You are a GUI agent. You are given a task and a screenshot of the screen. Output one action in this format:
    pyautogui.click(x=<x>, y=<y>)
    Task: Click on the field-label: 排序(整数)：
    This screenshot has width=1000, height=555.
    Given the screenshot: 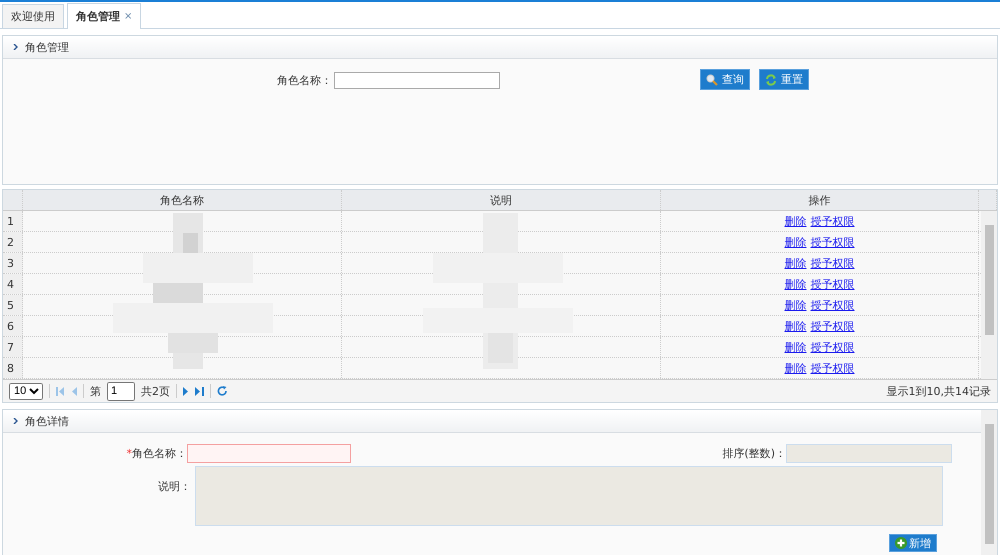 What is the action you would take?
    pyautogui.click(x=753, y=453)
    